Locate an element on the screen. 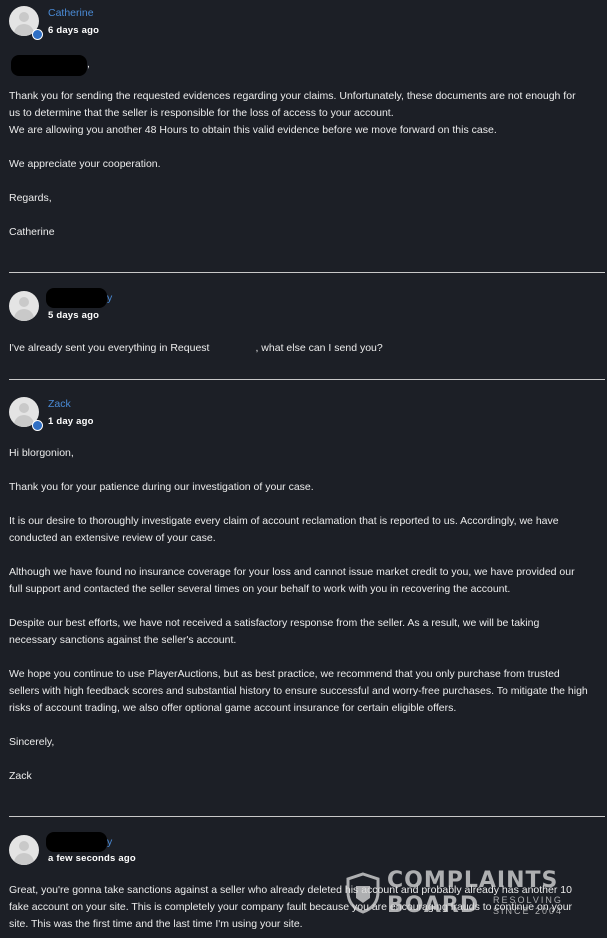  watermark-tag1: RESOLVING is located at coordinates (528, 900).